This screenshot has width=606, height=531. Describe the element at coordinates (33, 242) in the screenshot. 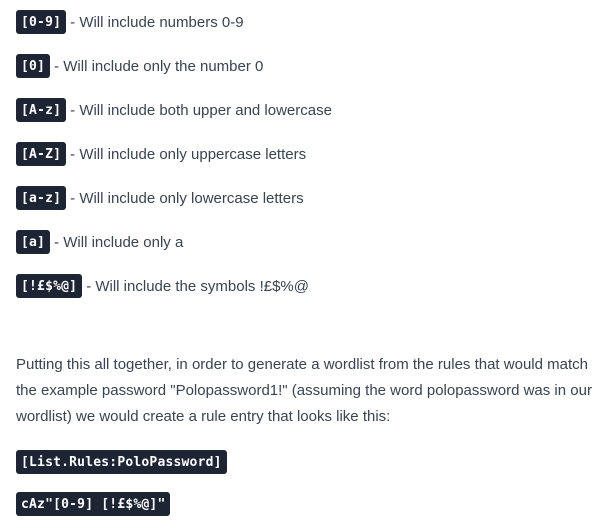

I see `rule-code: [a]` at that location.